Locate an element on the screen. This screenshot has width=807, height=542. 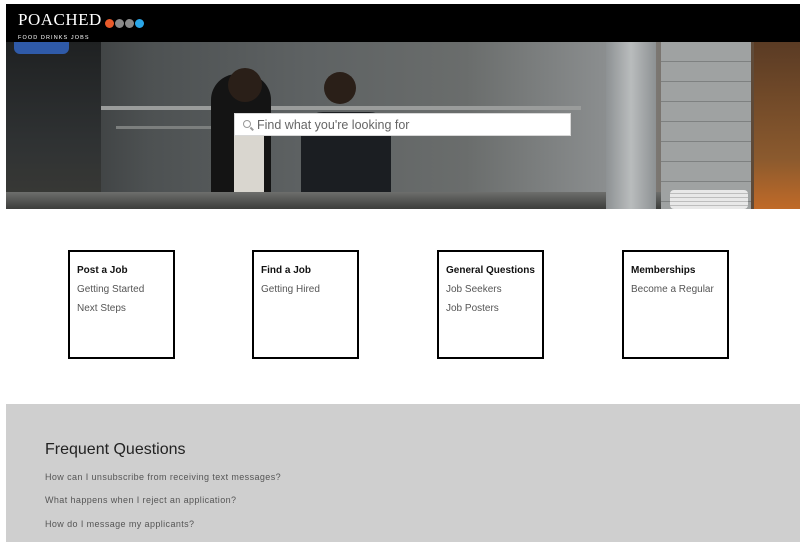
category-card-memberships: Memberships Become a Regular is located at coordinates (675, 304).